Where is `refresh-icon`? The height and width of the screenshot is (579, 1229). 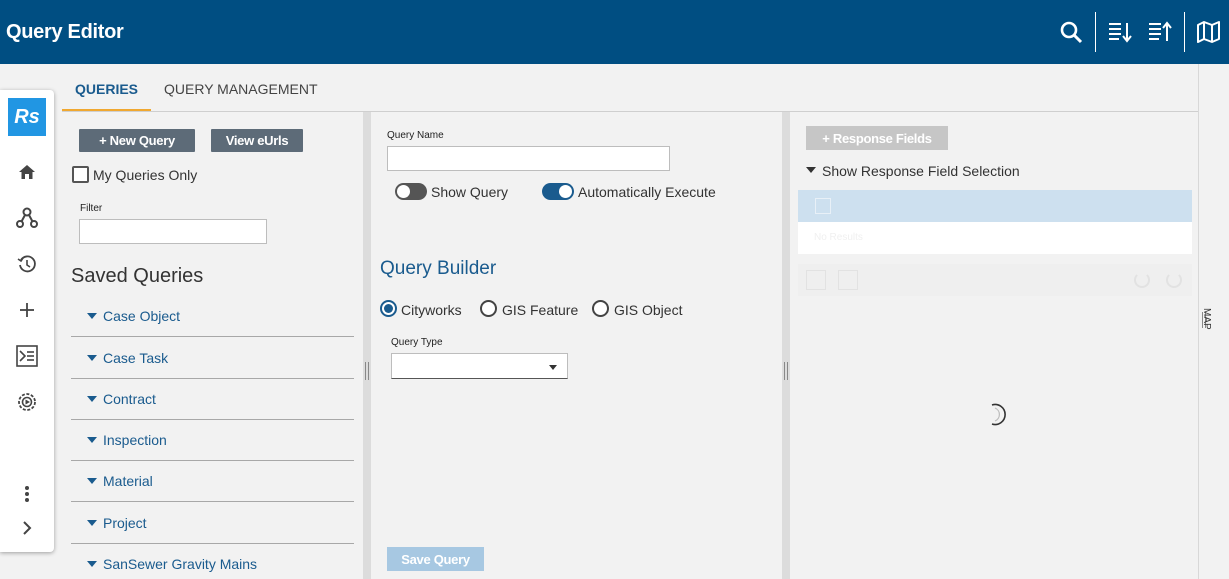 refresh-icon is located at coordinates (1142, 280).